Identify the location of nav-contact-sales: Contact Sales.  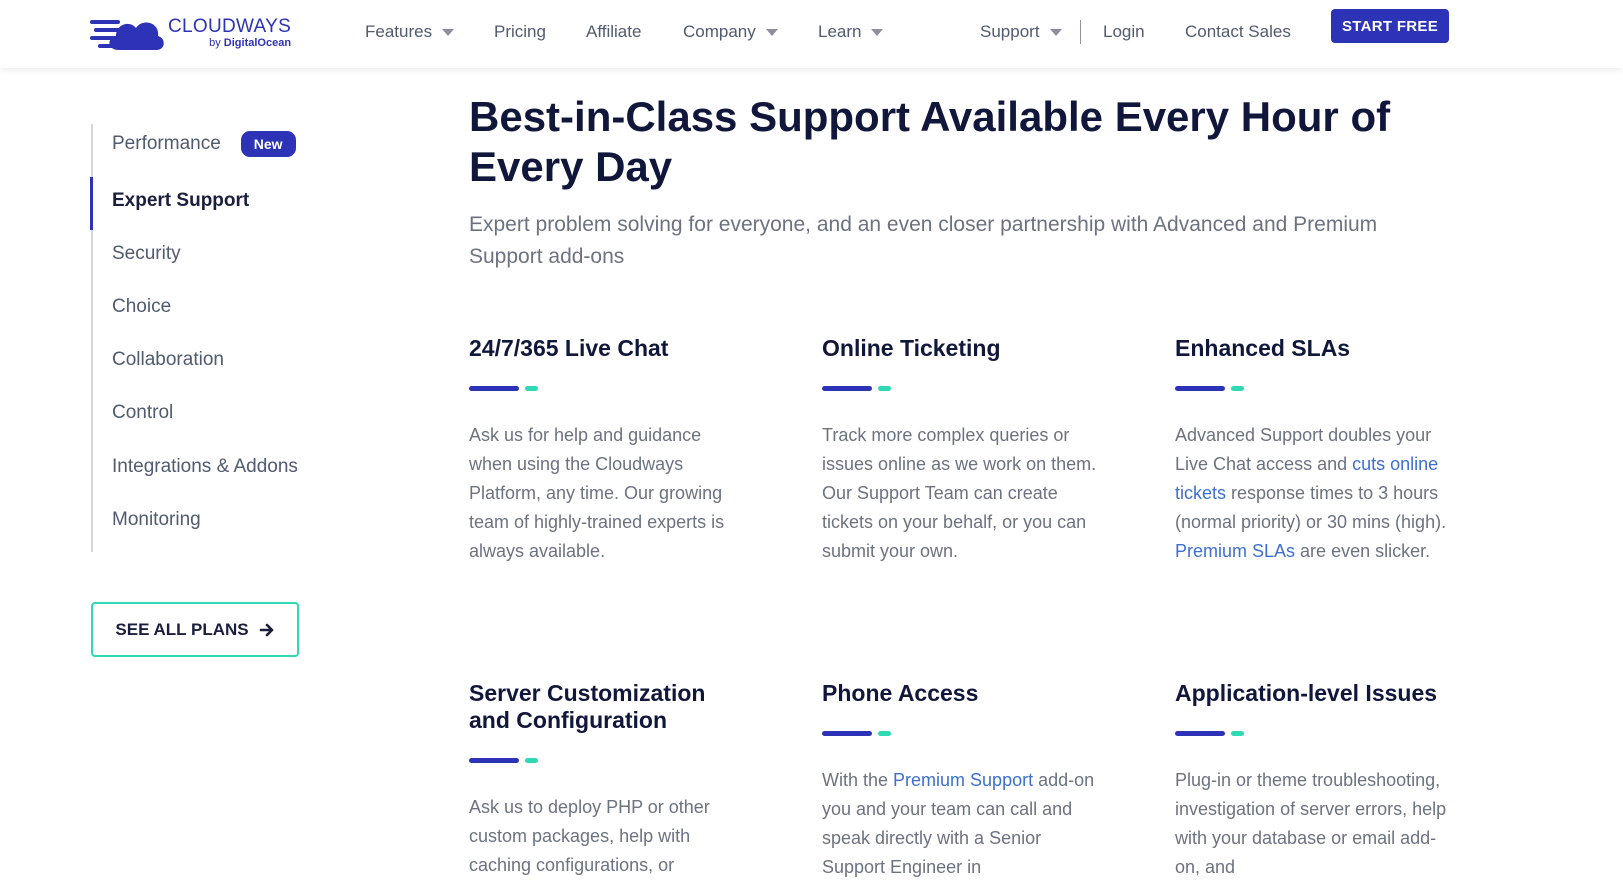
(1238, 32).